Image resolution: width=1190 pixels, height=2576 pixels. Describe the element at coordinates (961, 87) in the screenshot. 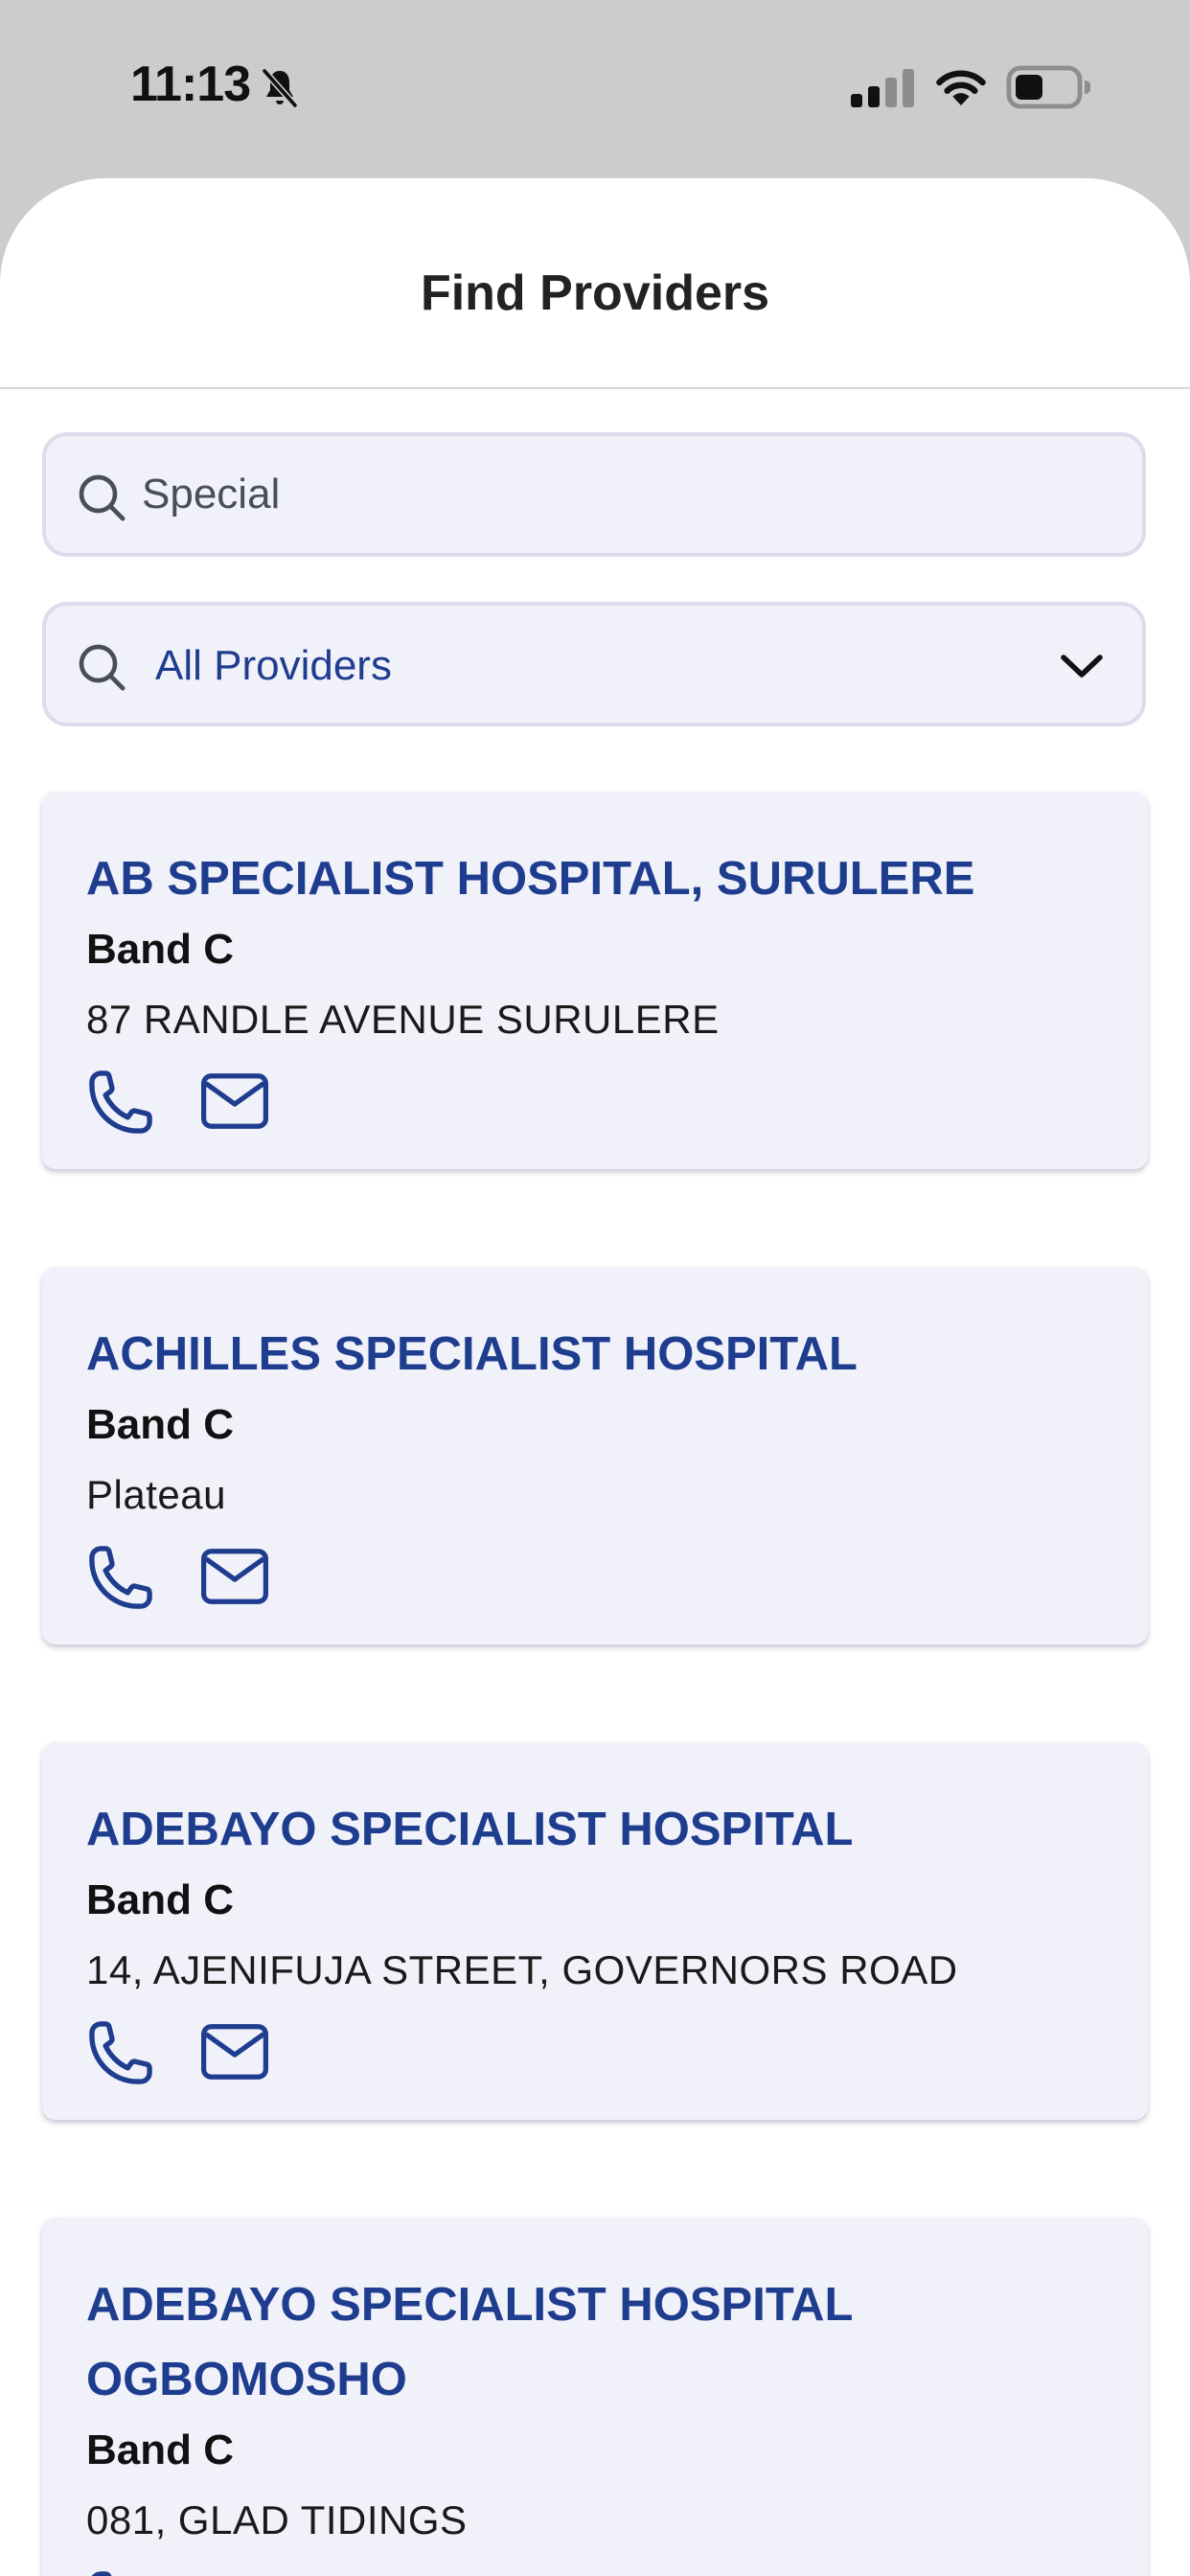

I see `wifi-icon` at that location.